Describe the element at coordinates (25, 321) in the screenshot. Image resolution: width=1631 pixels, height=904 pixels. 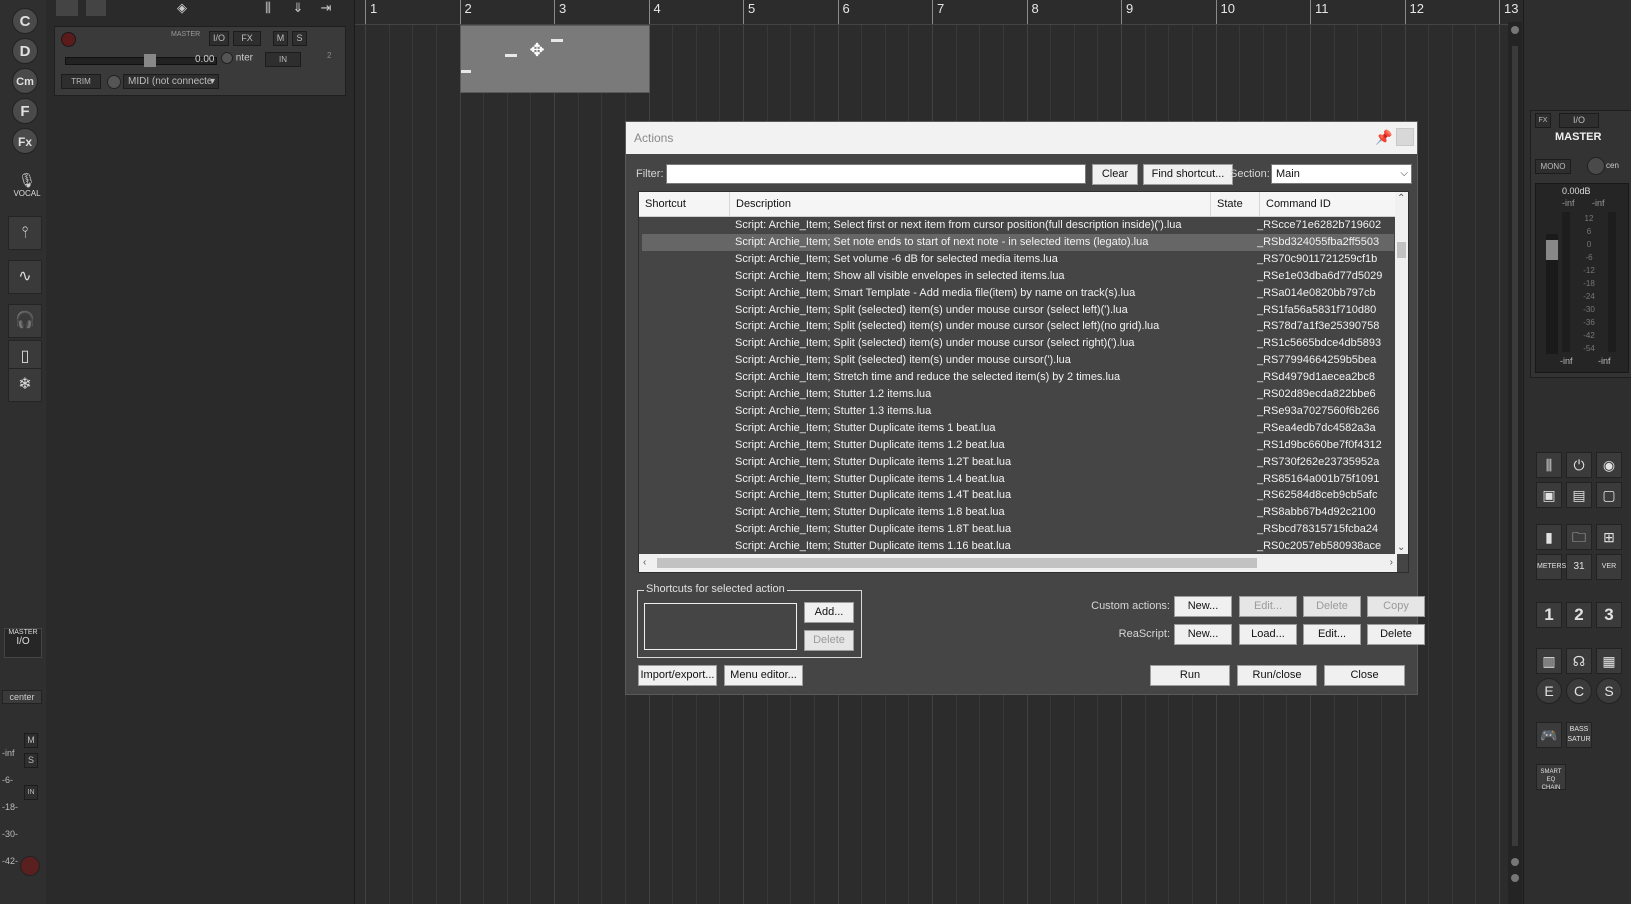
I see `headphones-icon: 🎧` at that location.